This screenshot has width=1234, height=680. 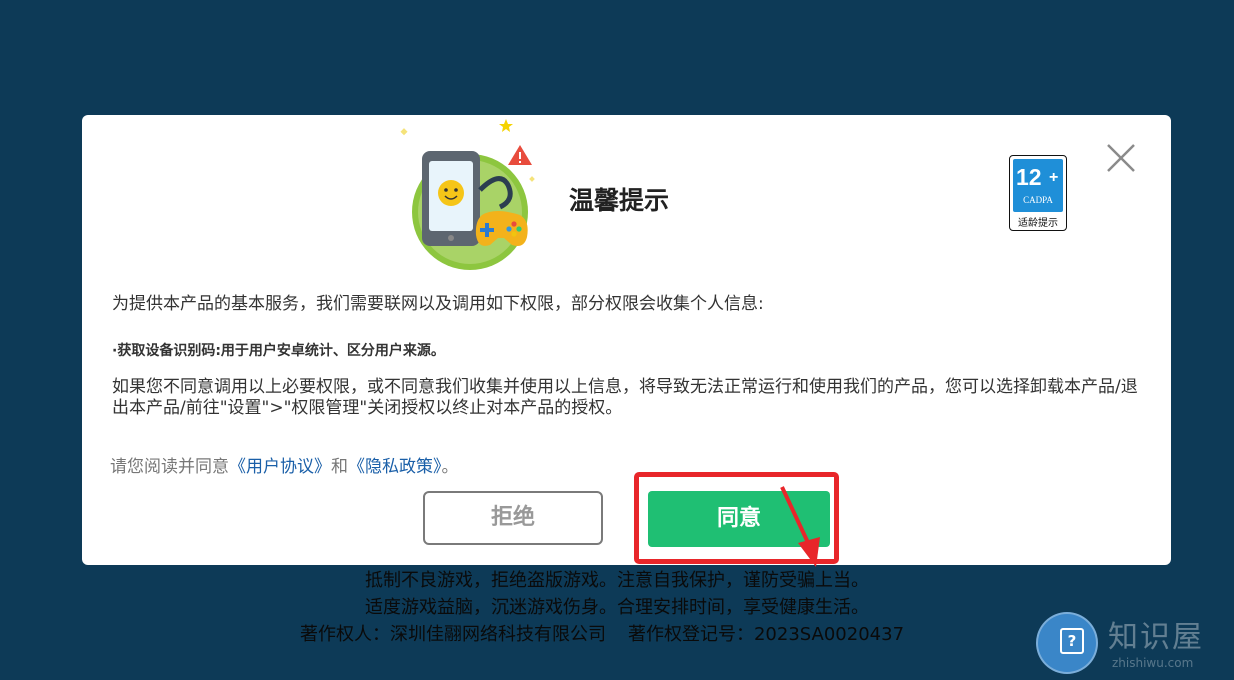 What do you see at coordinates (619, 200) in the screenshot?
I see `dialog-title: 温馨提示` at bounding box center [619, 200].